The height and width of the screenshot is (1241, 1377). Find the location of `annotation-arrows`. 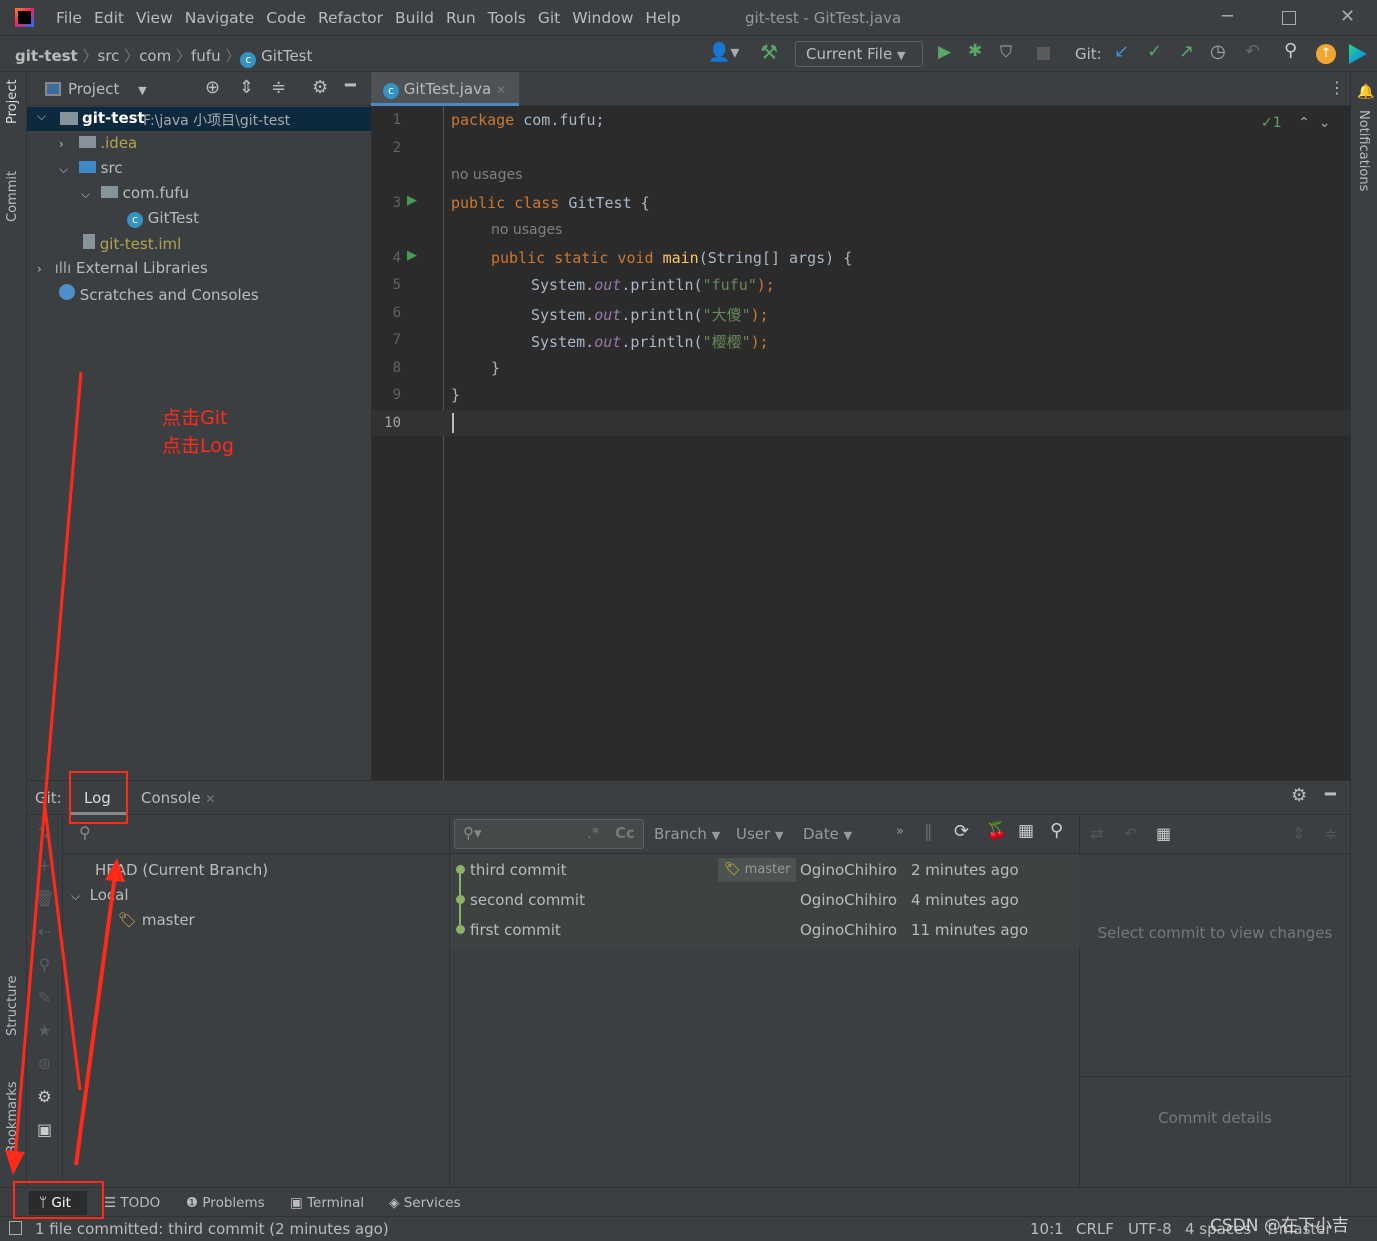

annotation-arrows is located at coordinates (65, 773).